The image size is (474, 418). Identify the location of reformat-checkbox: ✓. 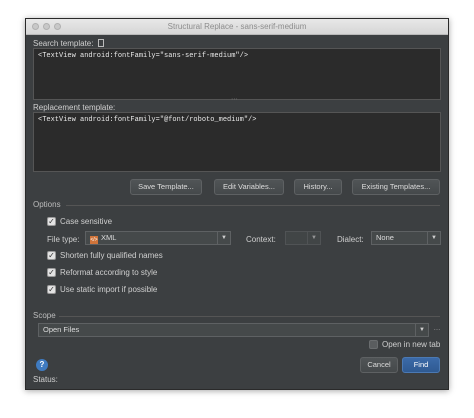
(51, 272).